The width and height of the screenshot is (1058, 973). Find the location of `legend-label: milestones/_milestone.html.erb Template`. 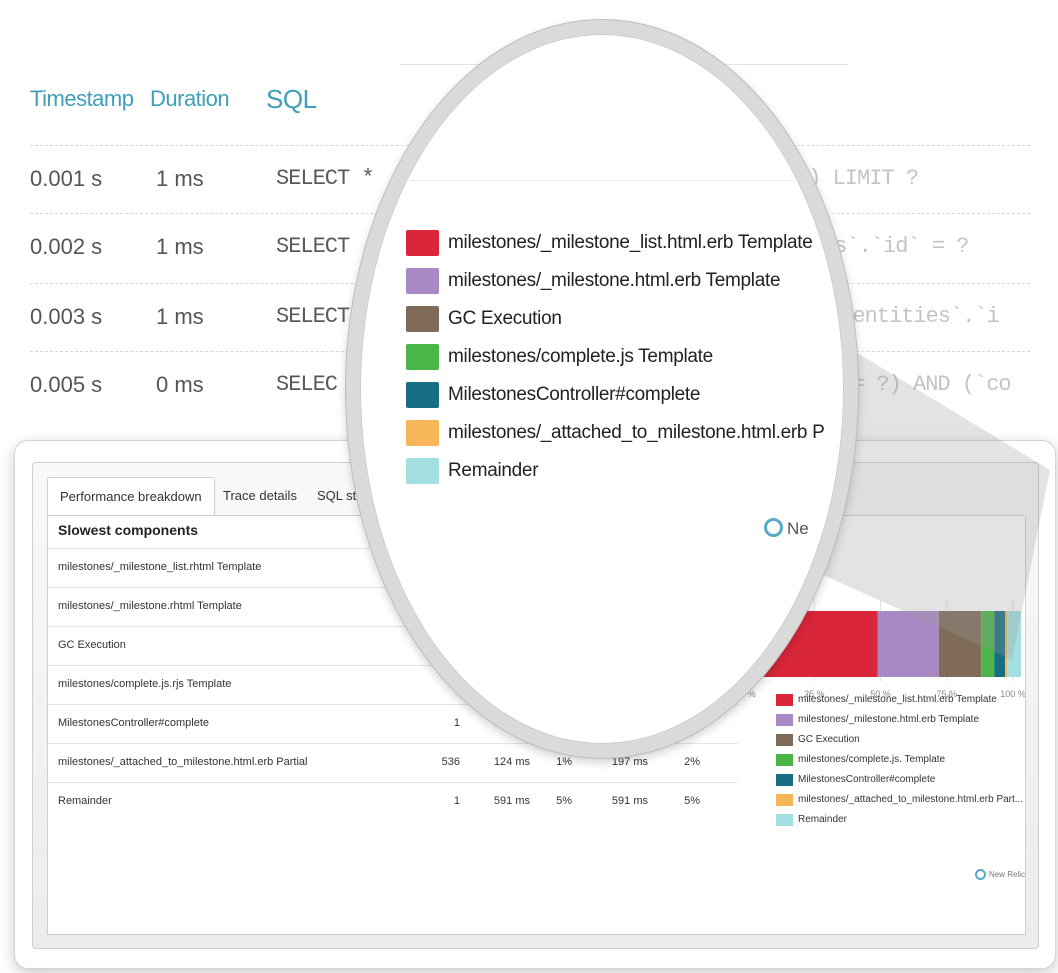

legend-label: milestones/_milestone.html.erb Template is located at coordinates (614, 280).